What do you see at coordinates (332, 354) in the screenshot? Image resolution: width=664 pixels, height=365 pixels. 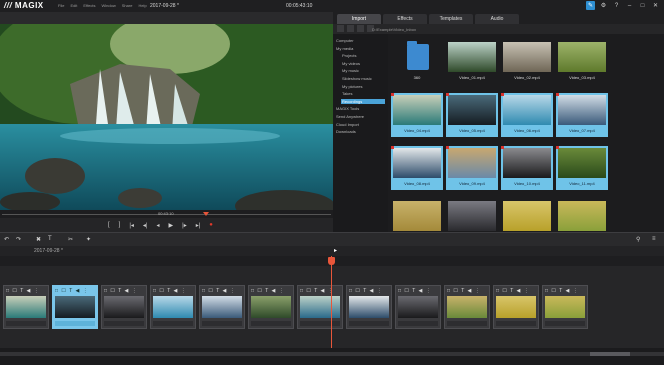 I see `timeline-scrollbar` at bounding box center [332, 354].